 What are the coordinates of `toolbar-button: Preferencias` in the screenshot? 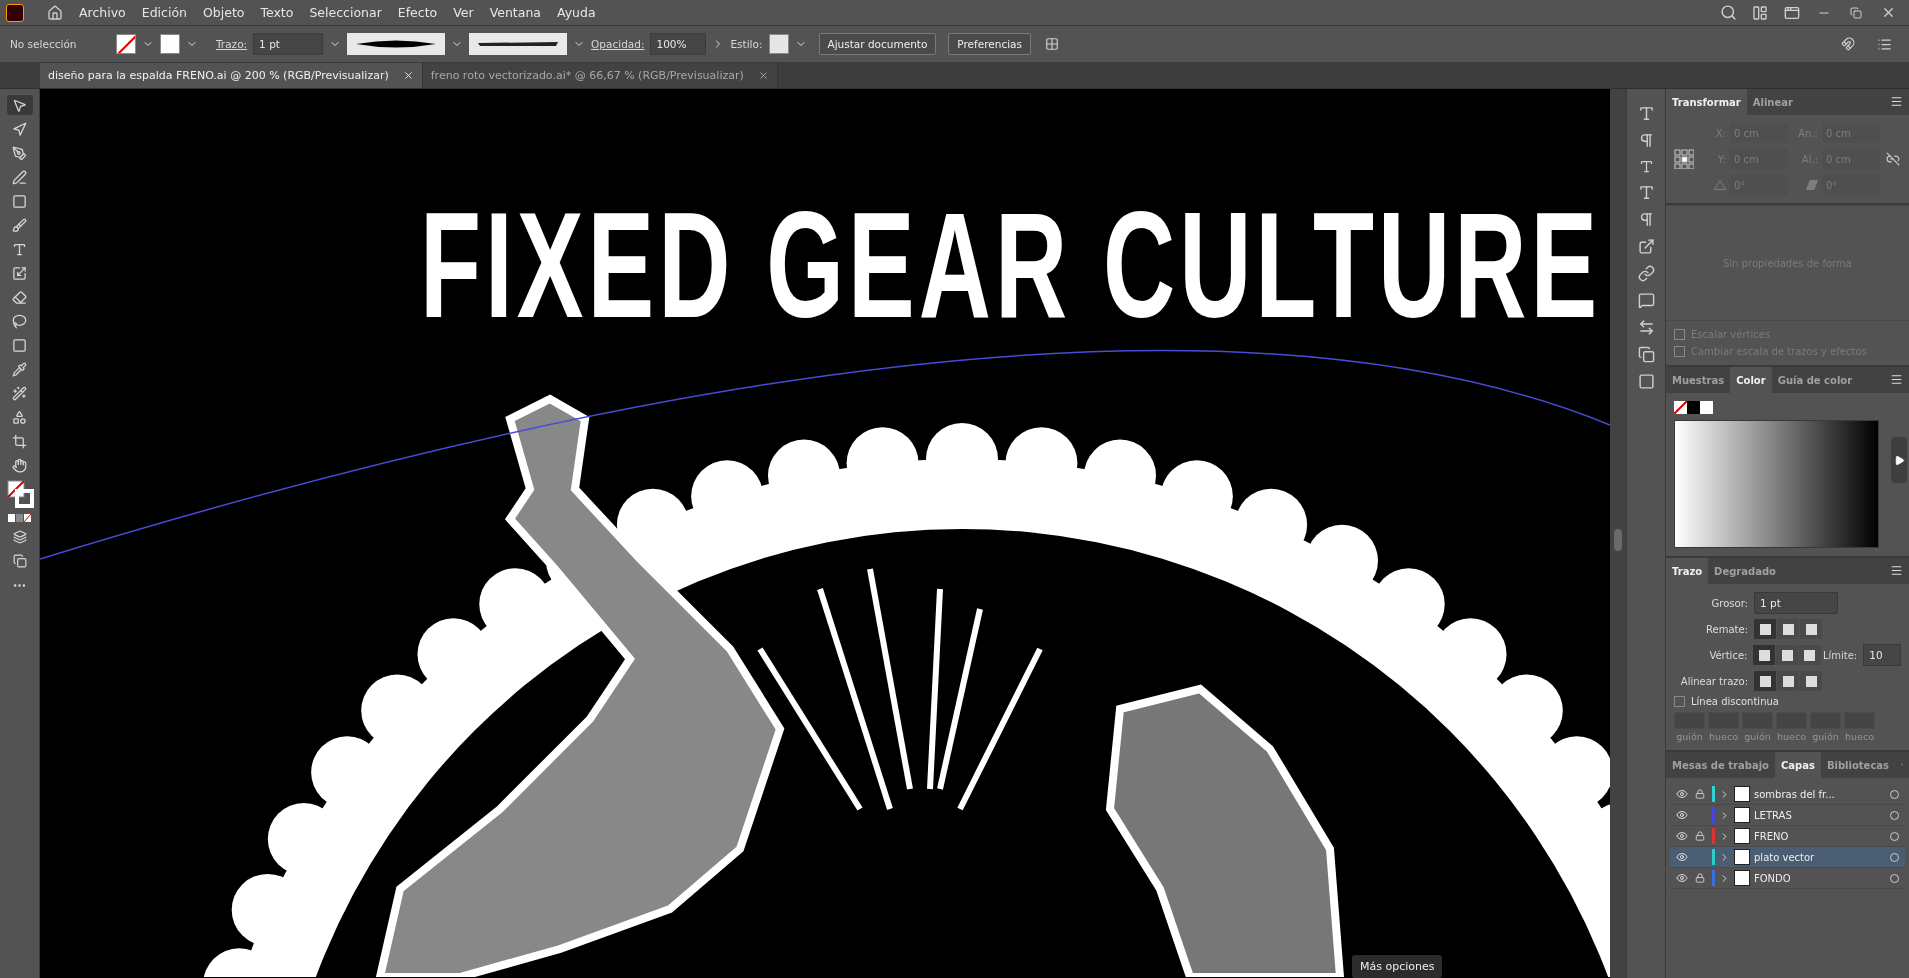 It's located at (989, 44).